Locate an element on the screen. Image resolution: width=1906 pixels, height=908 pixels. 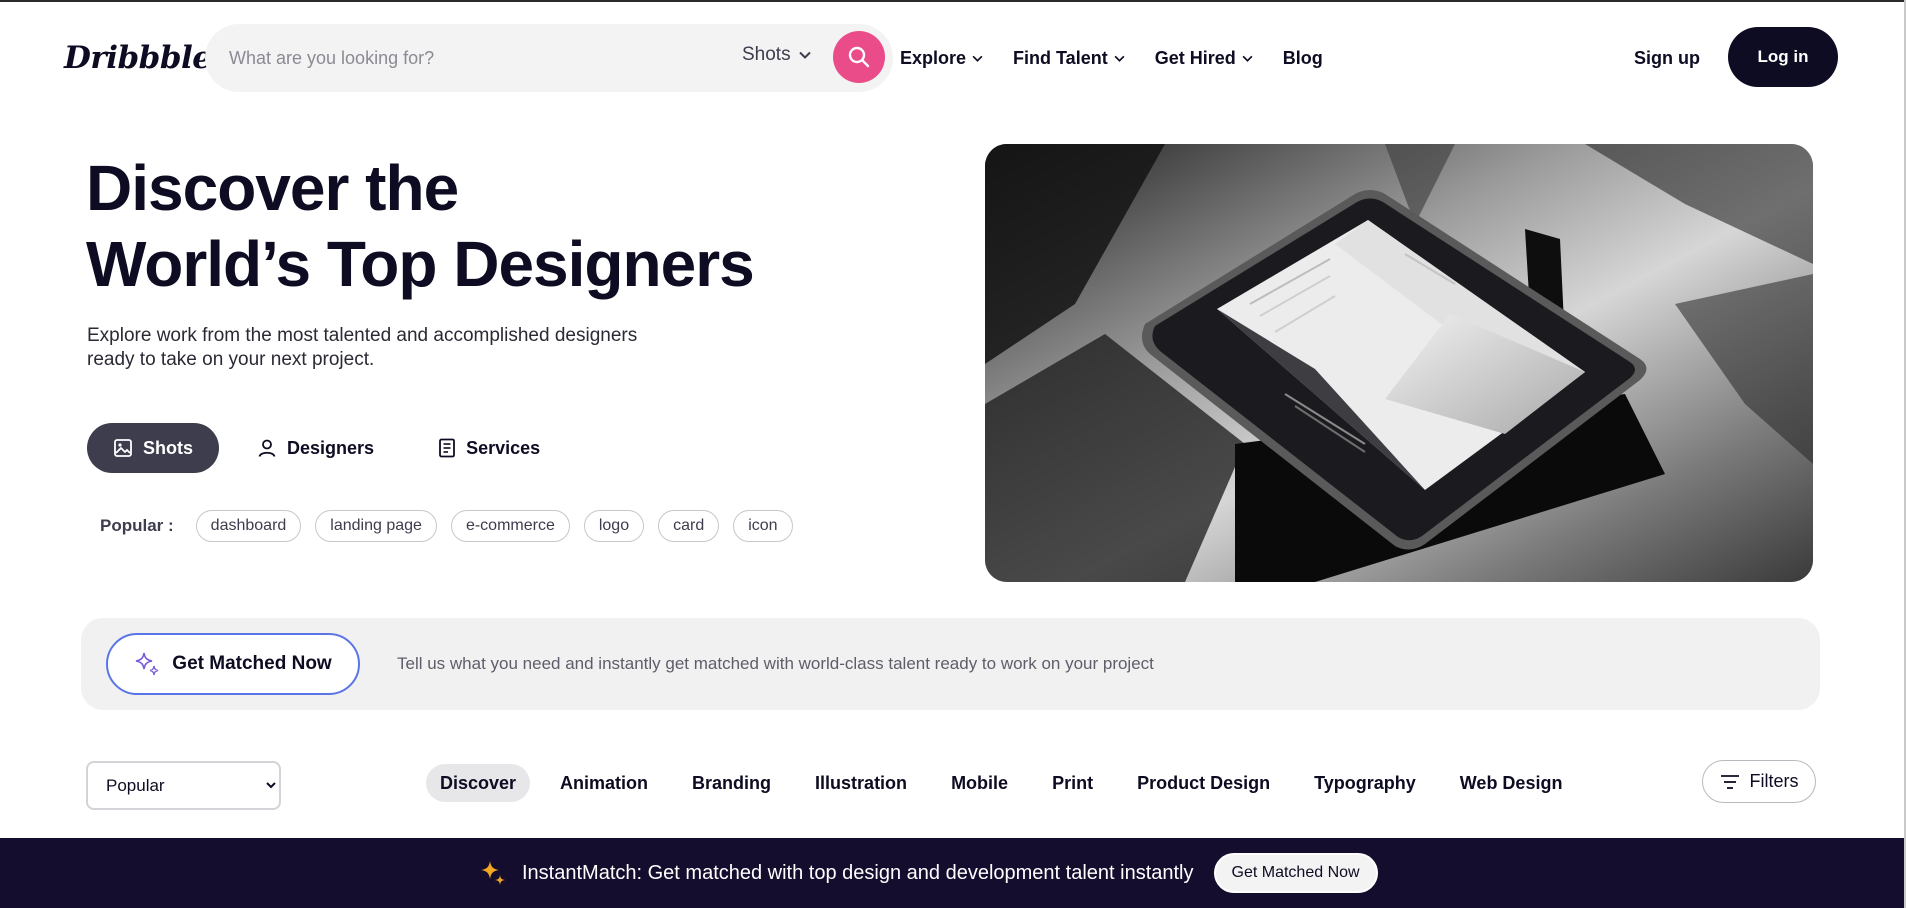
nav-get-hired-label: Get Hired is located at coordinates (1195, 58).